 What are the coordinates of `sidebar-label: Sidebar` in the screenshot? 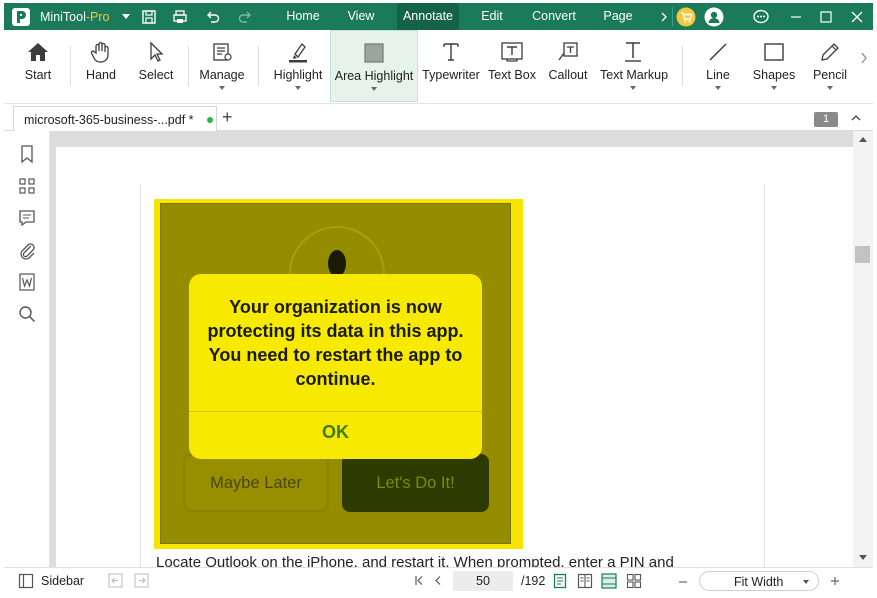 It's located at (62, 581).